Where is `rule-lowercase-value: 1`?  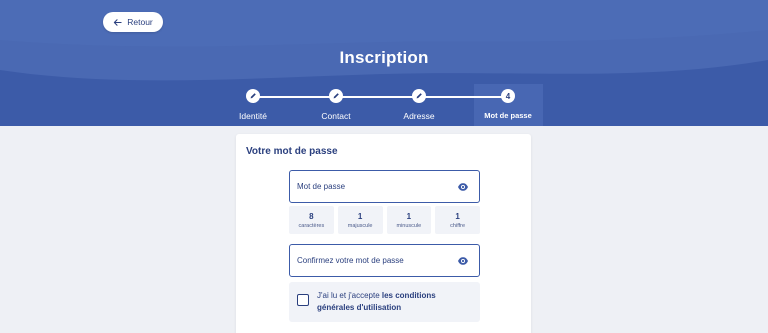
rule-lowercase-value: 1 is located at coordinates (409, 216).